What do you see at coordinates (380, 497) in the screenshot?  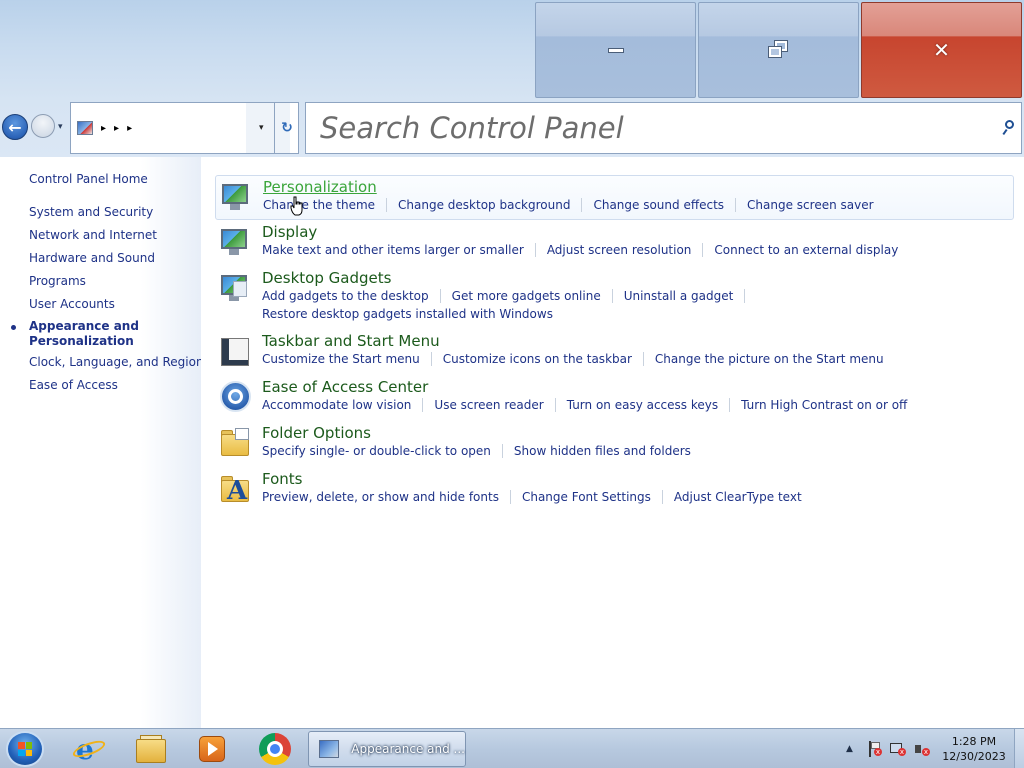 I see `link-preview-fonts: Preview, delete, or show and hide fonts` at bounding box center [380, 497].